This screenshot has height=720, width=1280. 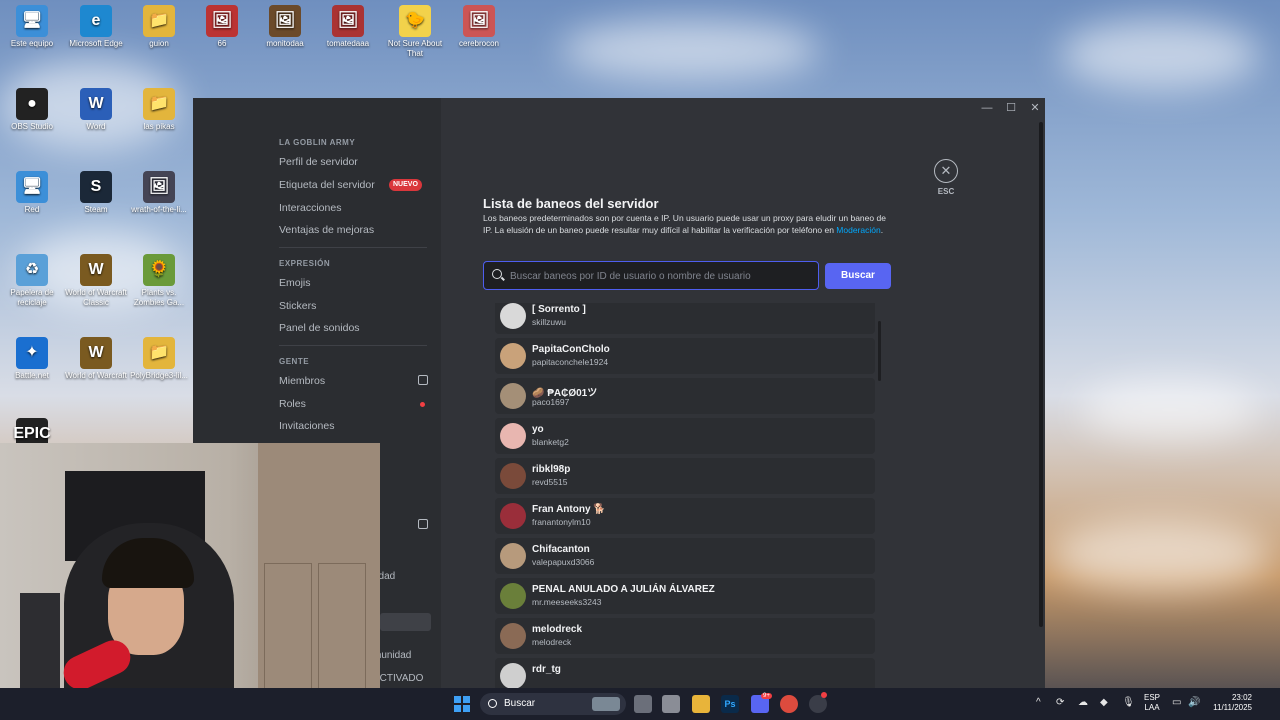 What do you see at coordinates (355, 306) in the screenshot?
I see `sidebar-item-stickers: Stickers` at bounding box center [355, 306].